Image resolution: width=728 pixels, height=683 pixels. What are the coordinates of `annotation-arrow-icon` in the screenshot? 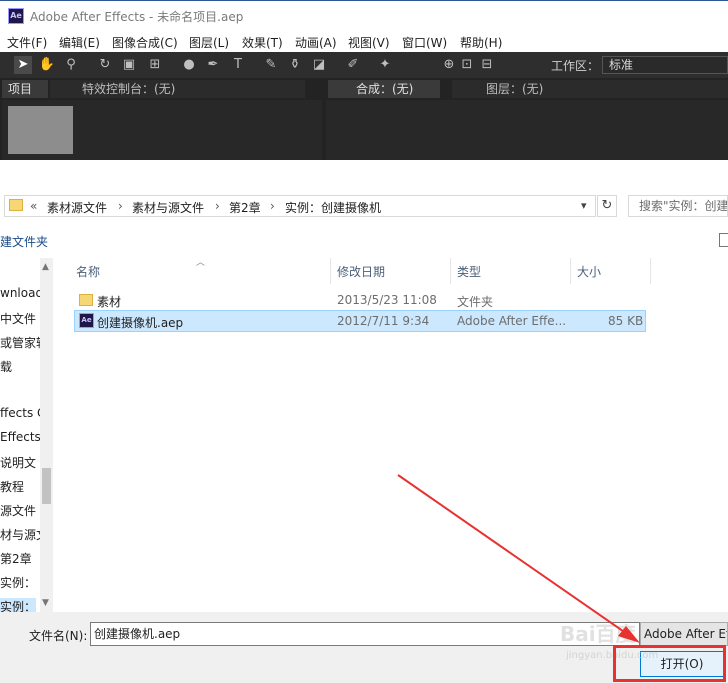 It's located at (518, 558).